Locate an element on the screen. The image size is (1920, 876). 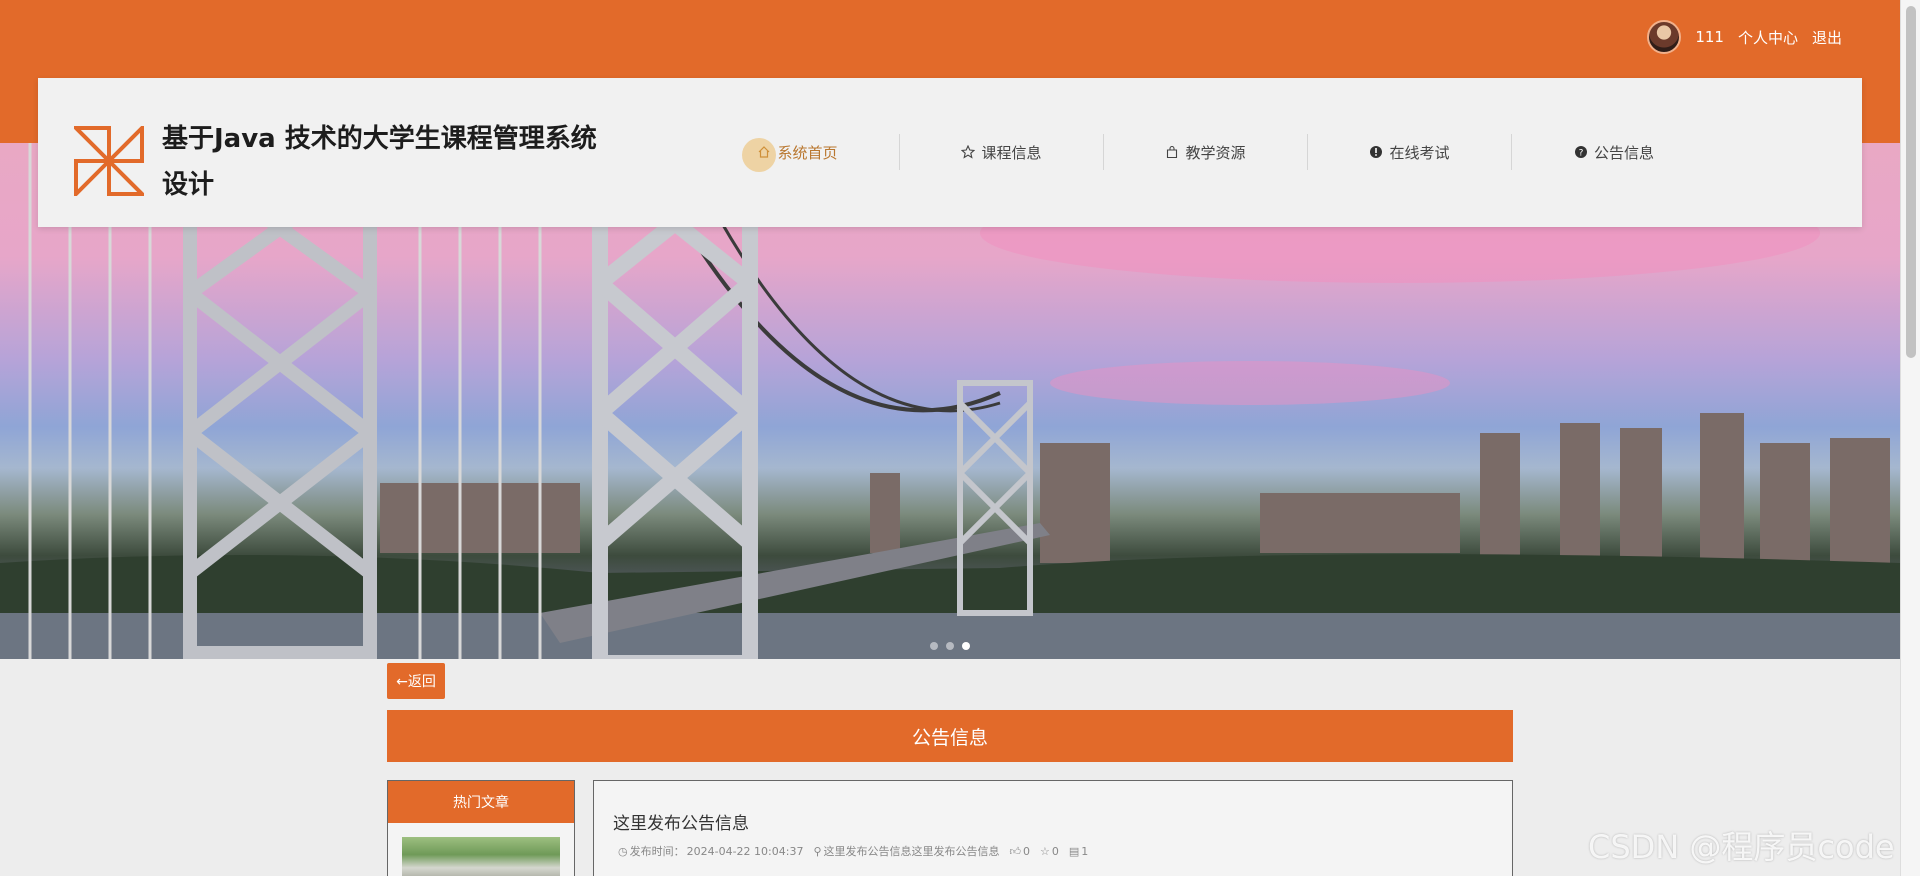
nav-notices-label: 公告信息 is located at coordinates (1623, 152).